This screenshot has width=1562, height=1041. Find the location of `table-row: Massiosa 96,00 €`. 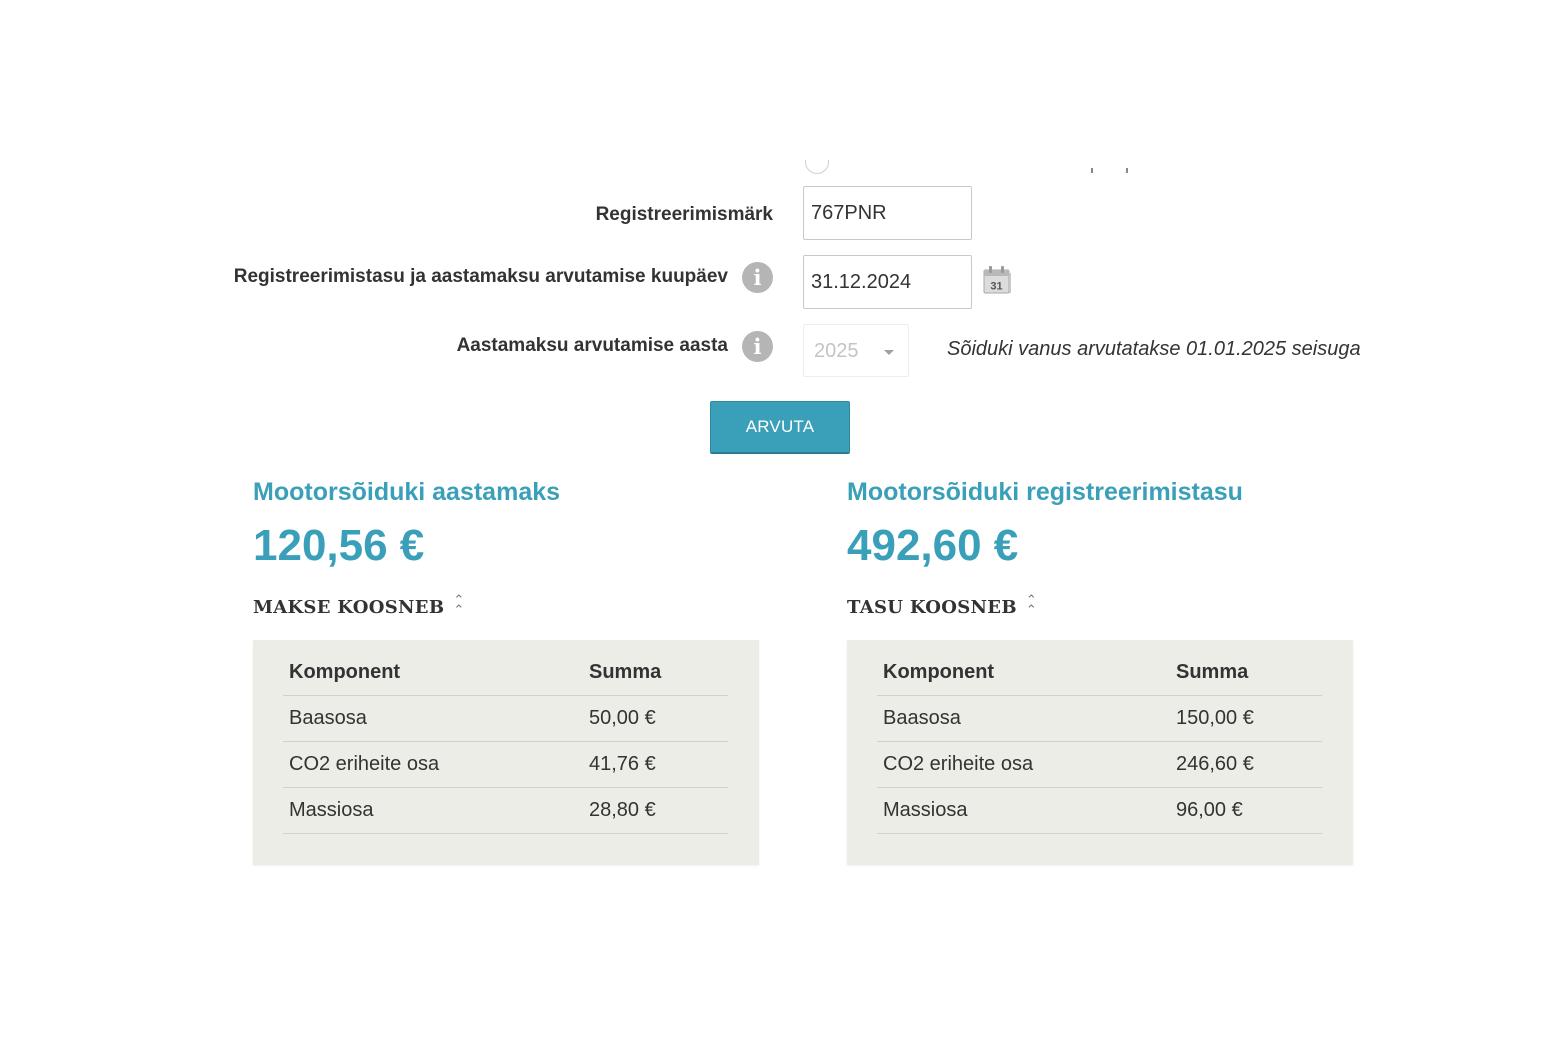

table-row: Massiosa 96,00 € is located at coordinates (1099, 810).